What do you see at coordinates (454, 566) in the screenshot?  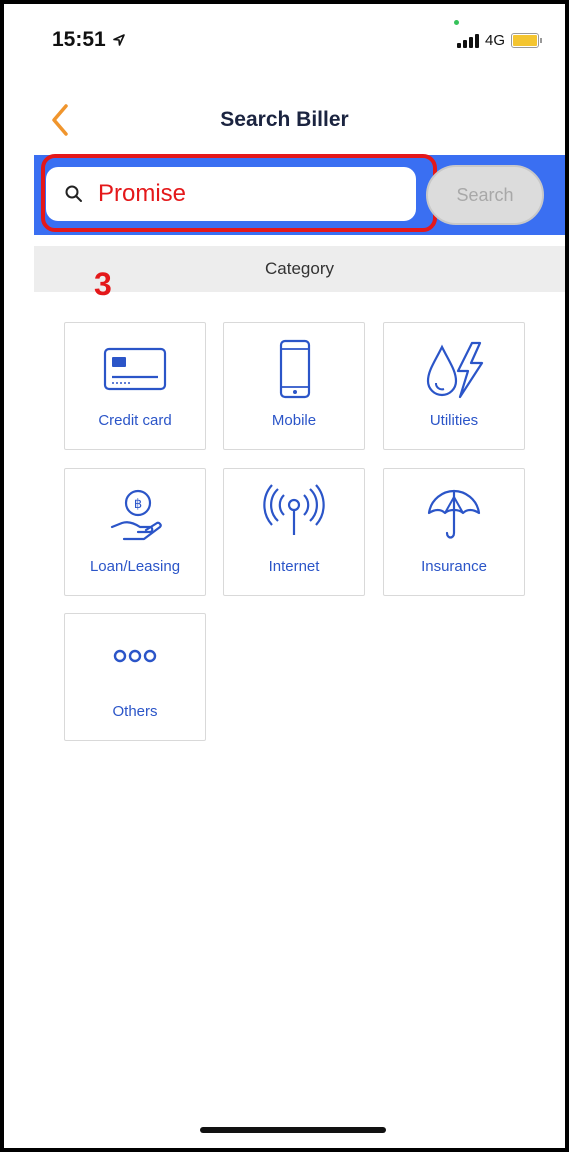 I see `tile-label: Insurance` at bounding box center [454, 566].